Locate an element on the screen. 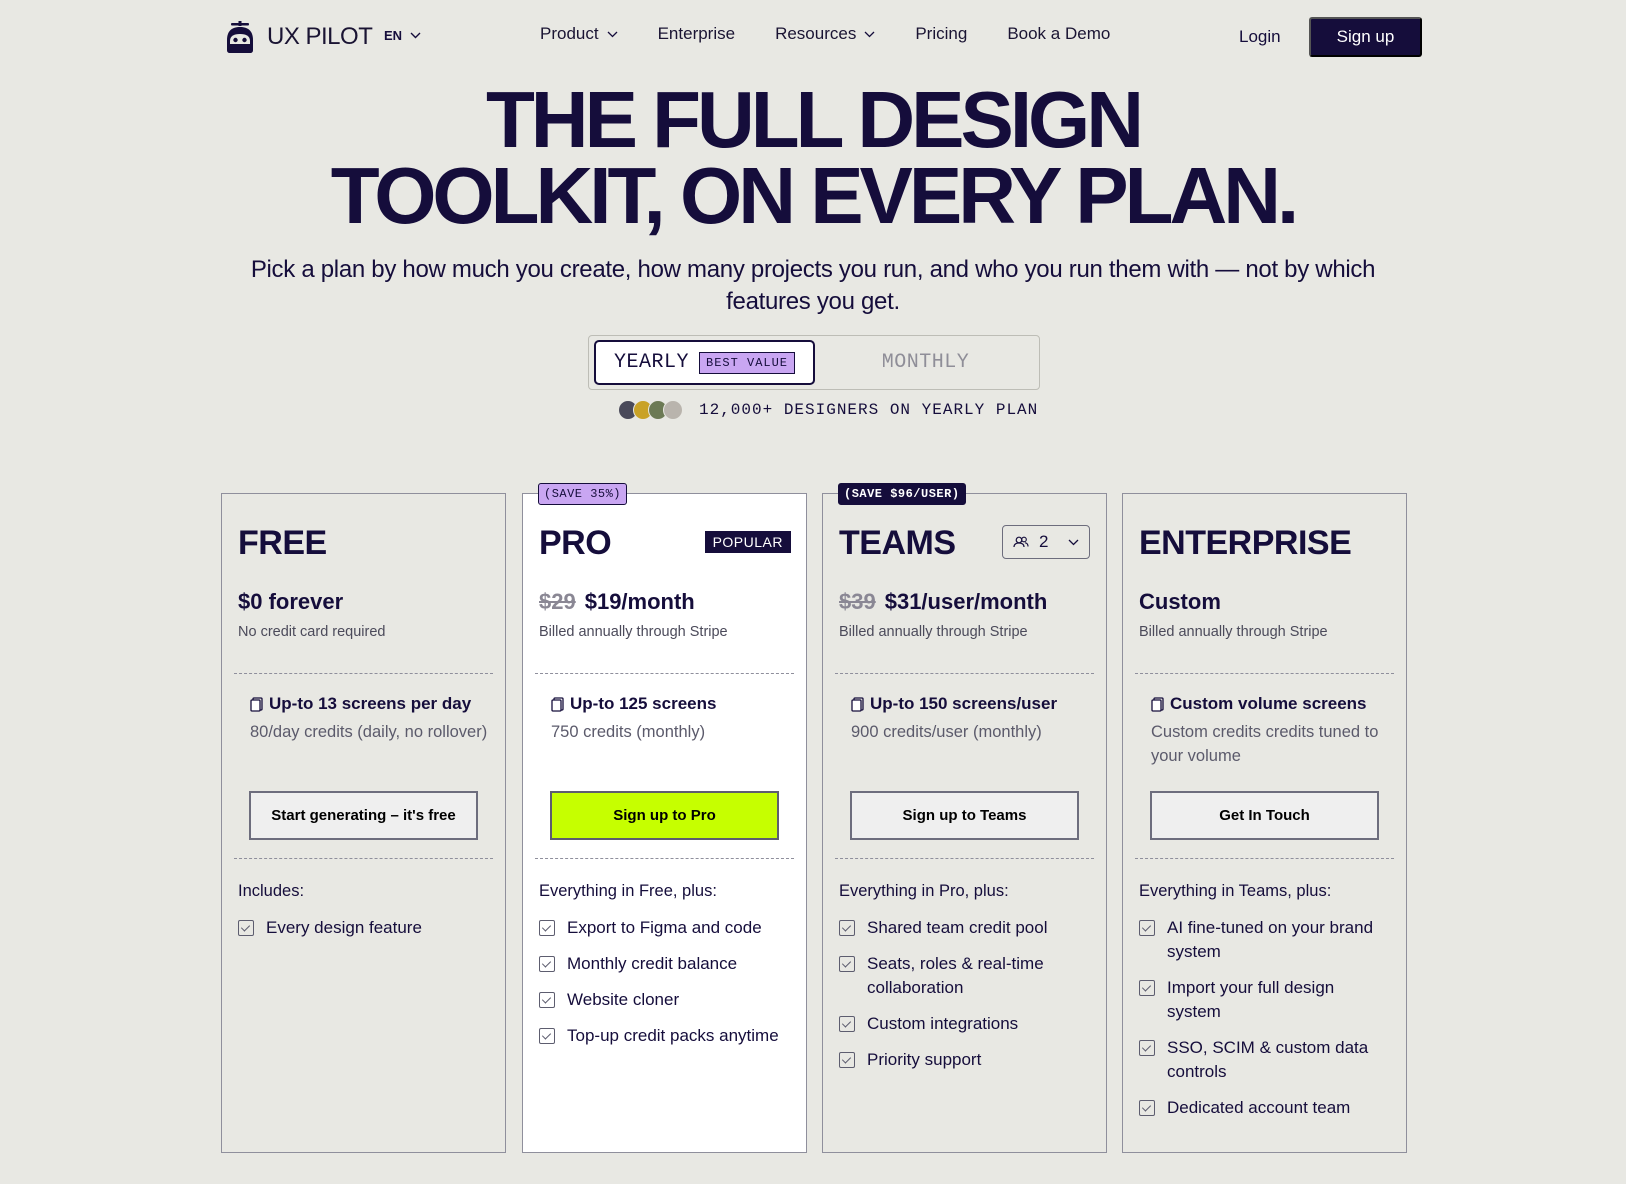 This screenshot has width=1626, height=1184. signup-button: Sign up is located at coordinates (1365, 37).